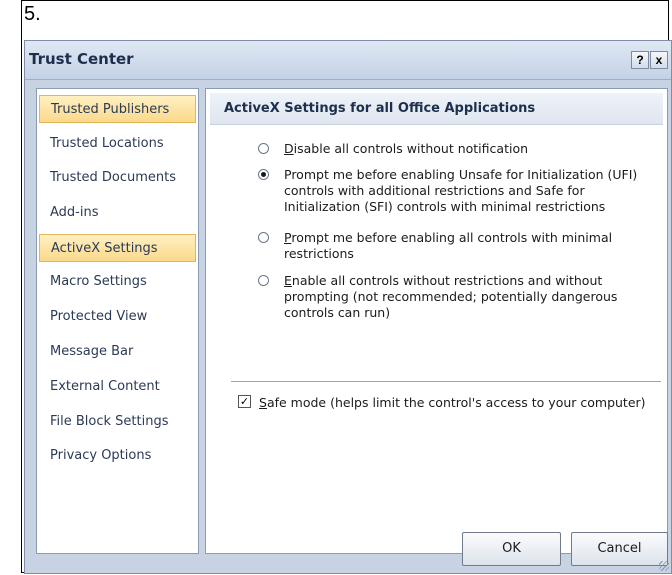 The width and height of the screenshot is (672, 575). Describe the element at coordinates (117, 352) in the screenshot. I see `sidebar-item-message-bar: Message Bar` at that location.